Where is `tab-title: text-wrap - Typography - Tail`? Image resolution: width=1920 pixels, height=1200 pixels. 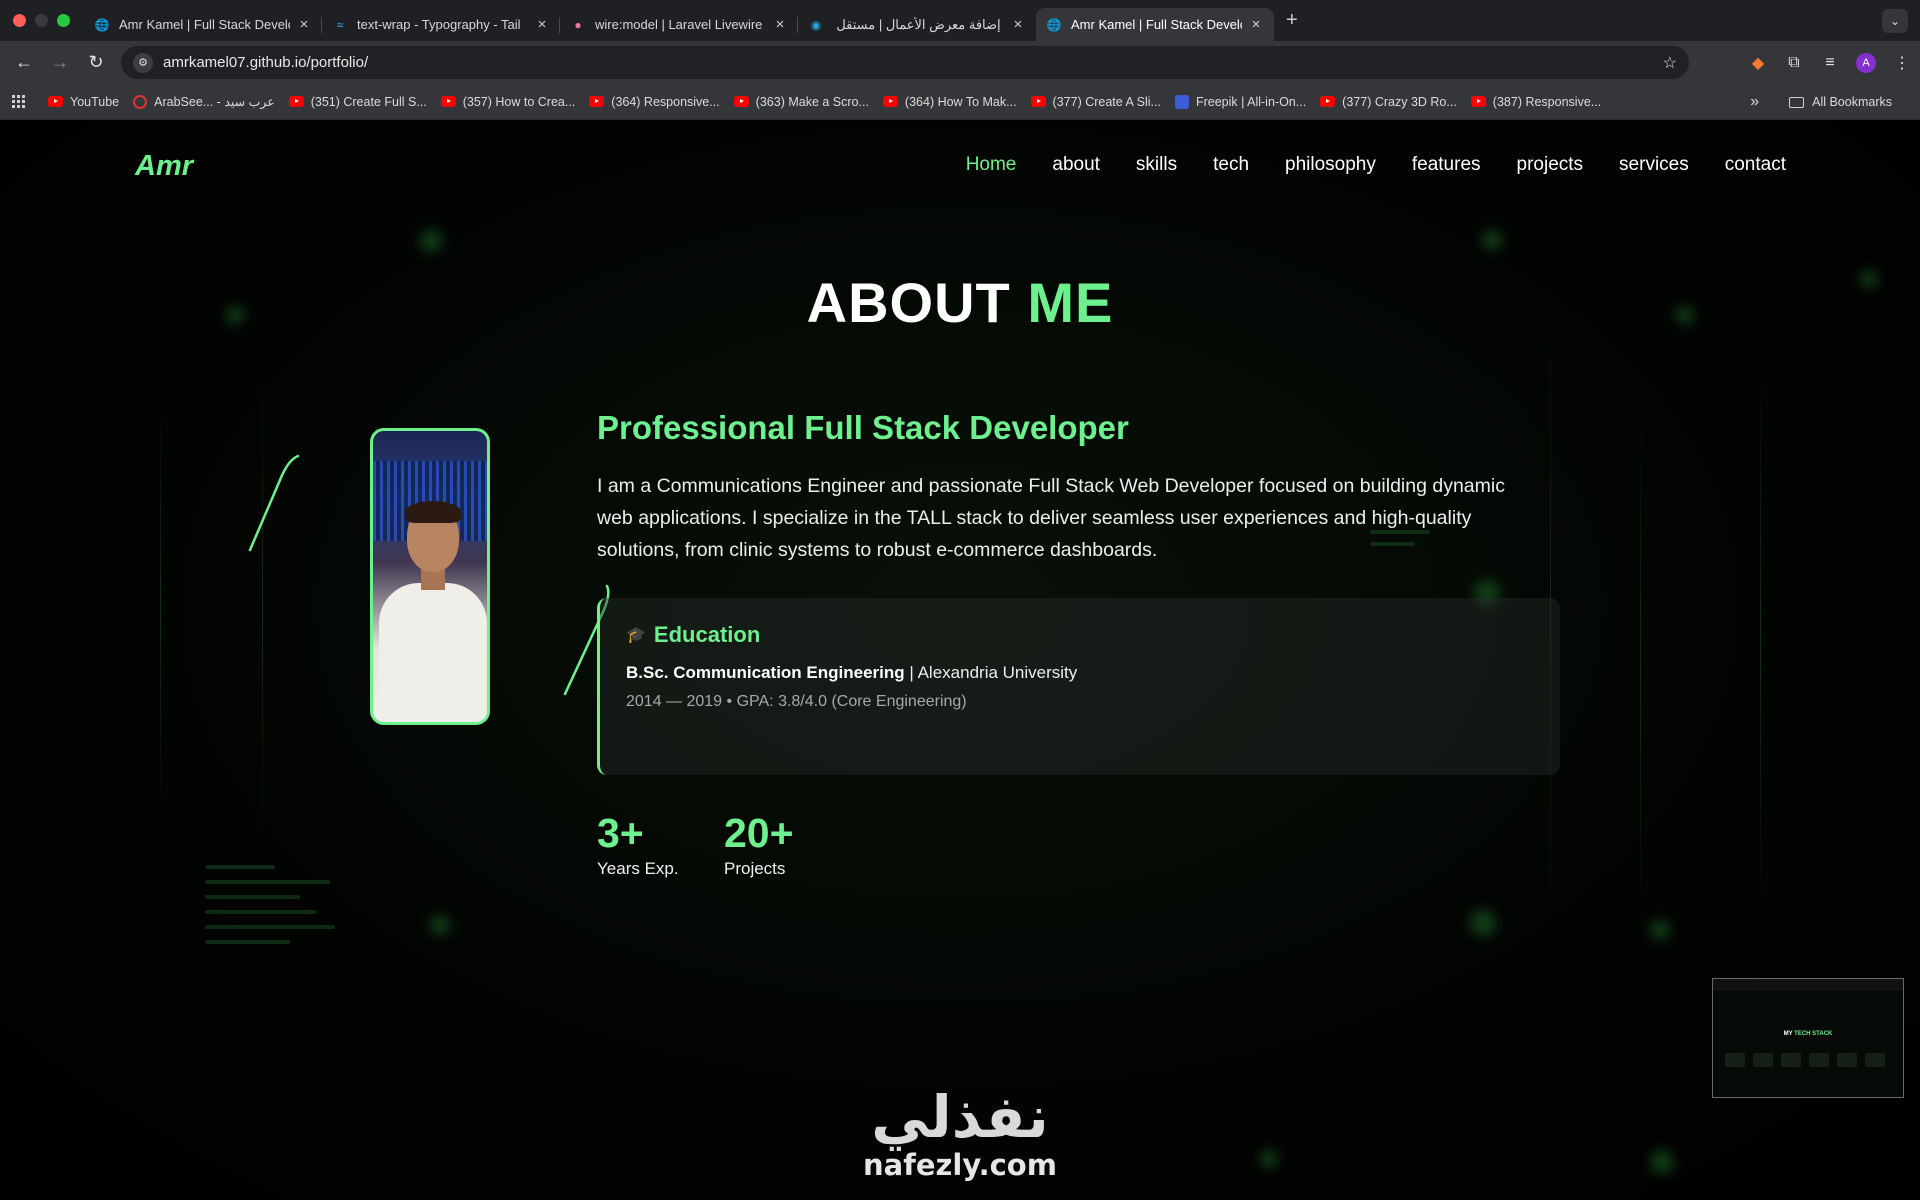 tab-title: text-wrap - Typography - Tail is located at coordinates (439, 24).